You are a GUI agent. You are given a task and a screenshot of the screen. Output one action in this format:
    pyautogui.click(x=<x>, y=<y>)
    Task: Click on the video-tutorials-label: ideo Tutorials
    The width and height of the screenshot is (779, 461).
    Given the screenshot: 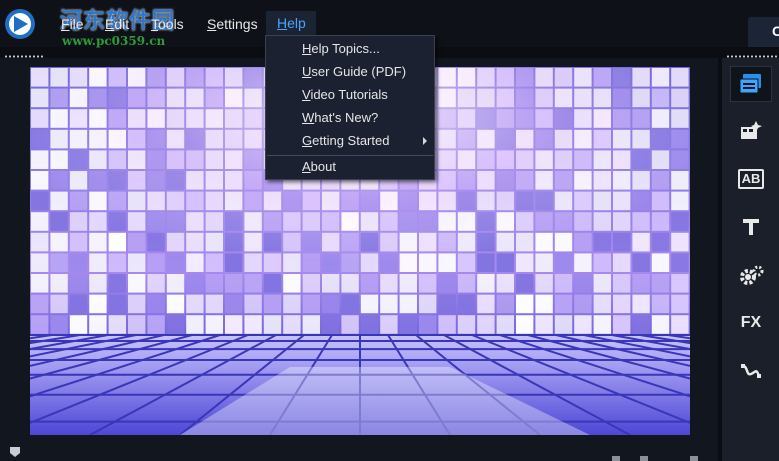 What is the action you would take?
    pyautogui.click(x=349, y=94)
    